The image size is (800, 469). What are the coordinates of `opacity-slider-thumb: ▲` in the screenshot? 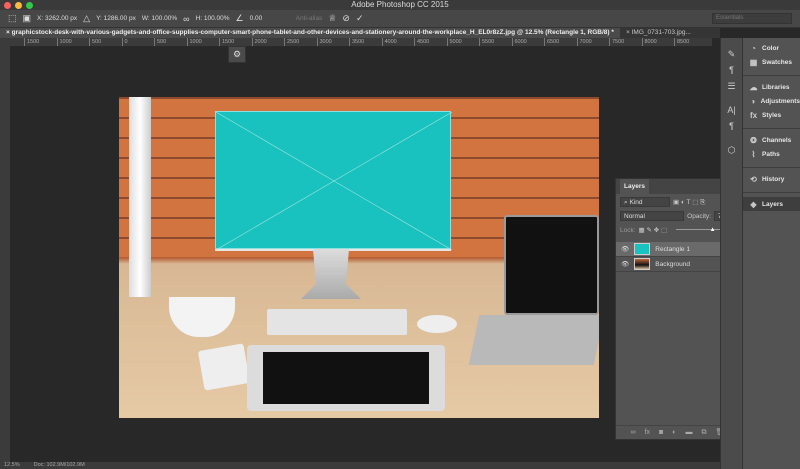 It's located at (713, 230).